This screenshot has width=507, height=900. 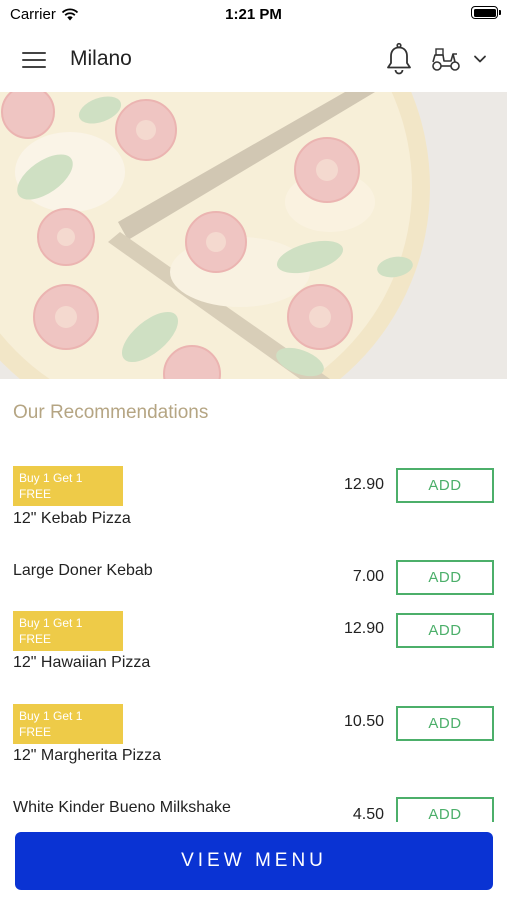 What do you see at coordinates (82, 662) in the screenshot?
I see `item-name: 12" Hawaiian Pizza` at bounding box center [82, 662].